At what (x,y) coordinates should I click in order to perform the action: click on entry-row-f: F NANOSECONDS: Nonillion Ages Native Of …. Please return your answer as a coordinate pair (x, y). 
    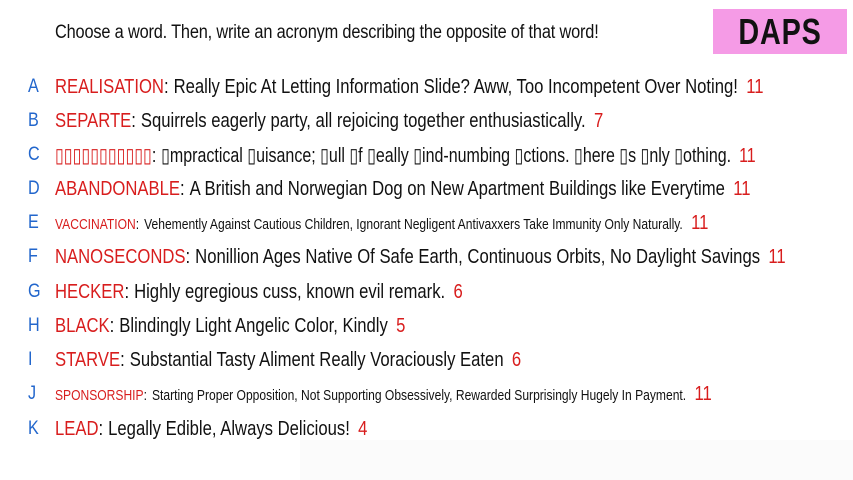
    Looking at the image, I should click on (426, 257).